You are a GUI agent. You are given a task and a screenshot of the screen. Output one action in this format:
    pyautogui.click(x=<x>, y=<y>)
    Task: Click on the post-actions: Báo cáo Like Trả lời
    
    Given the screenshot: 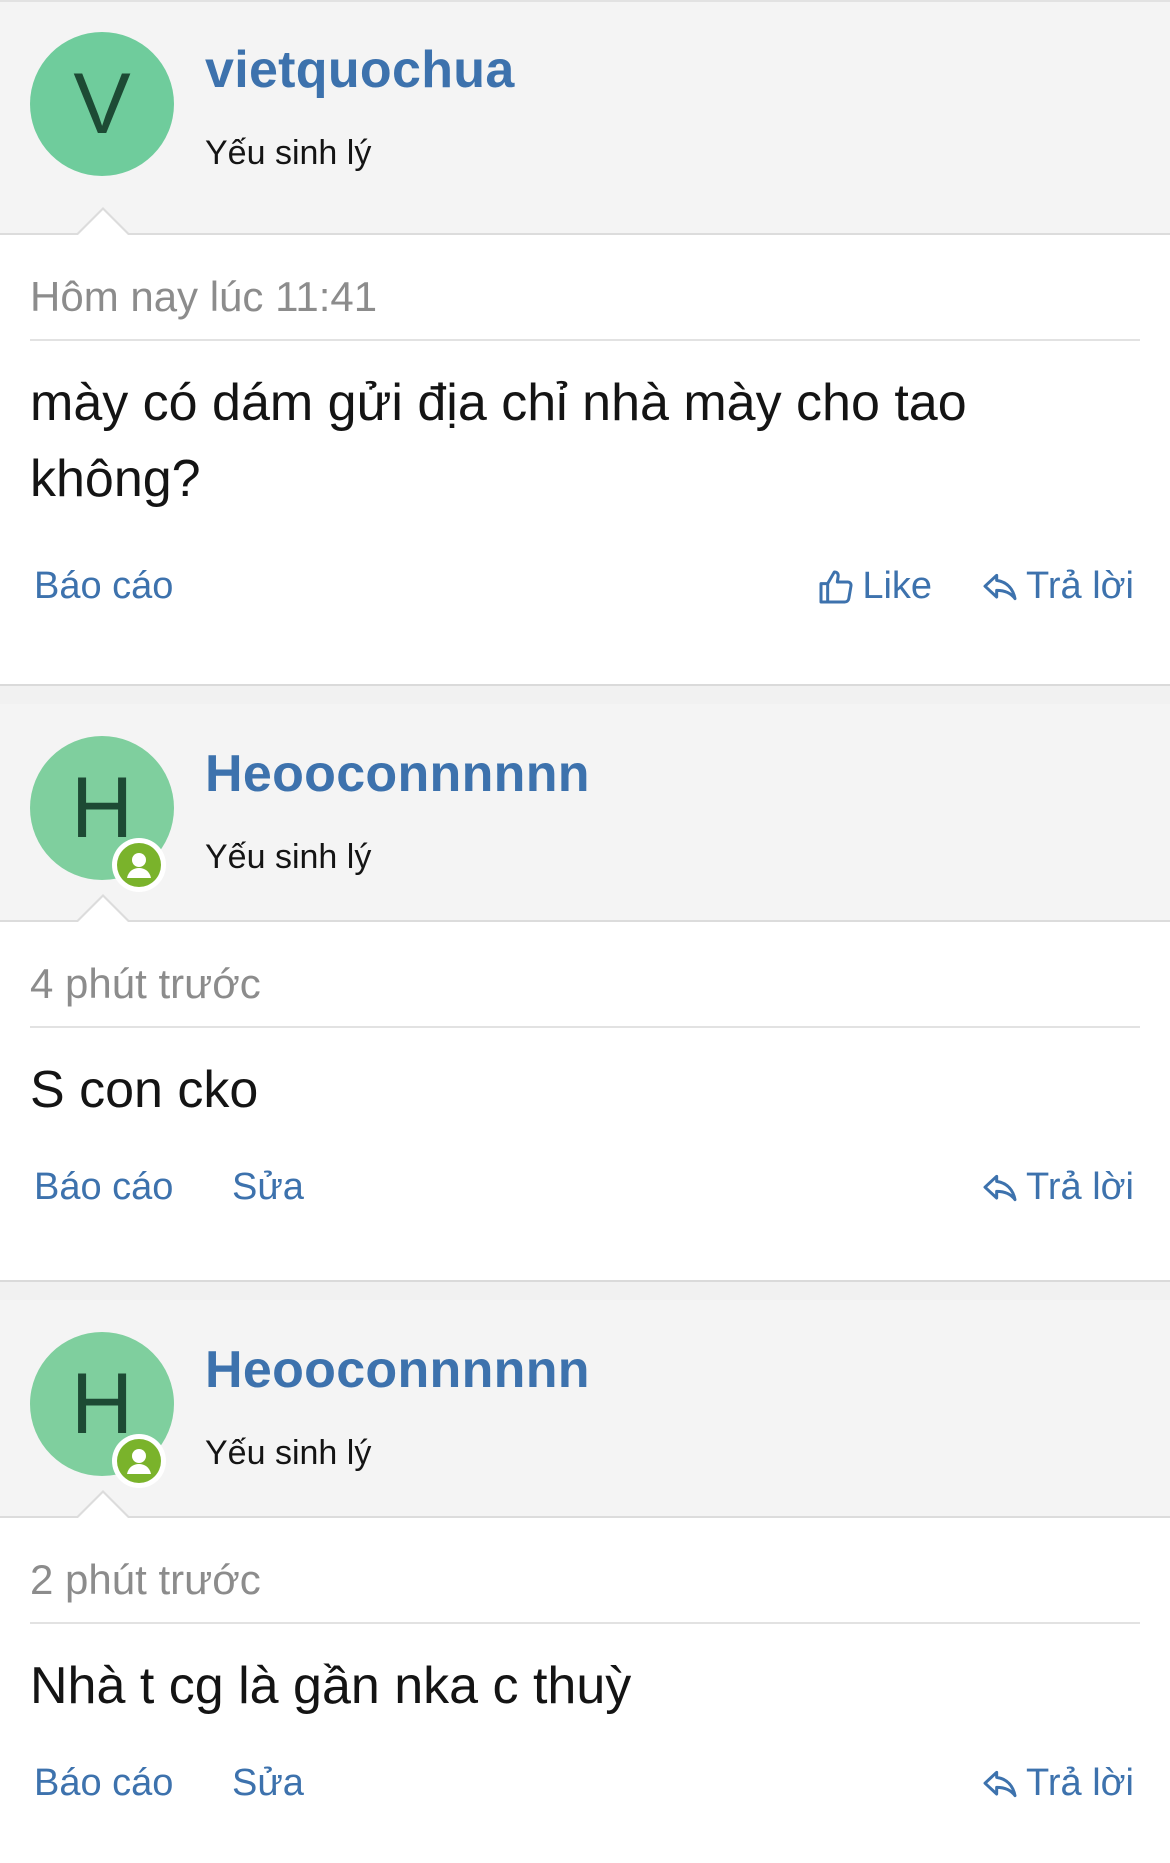 What is the action you would take?
    pyautogui.click(x=585, y=595)
    